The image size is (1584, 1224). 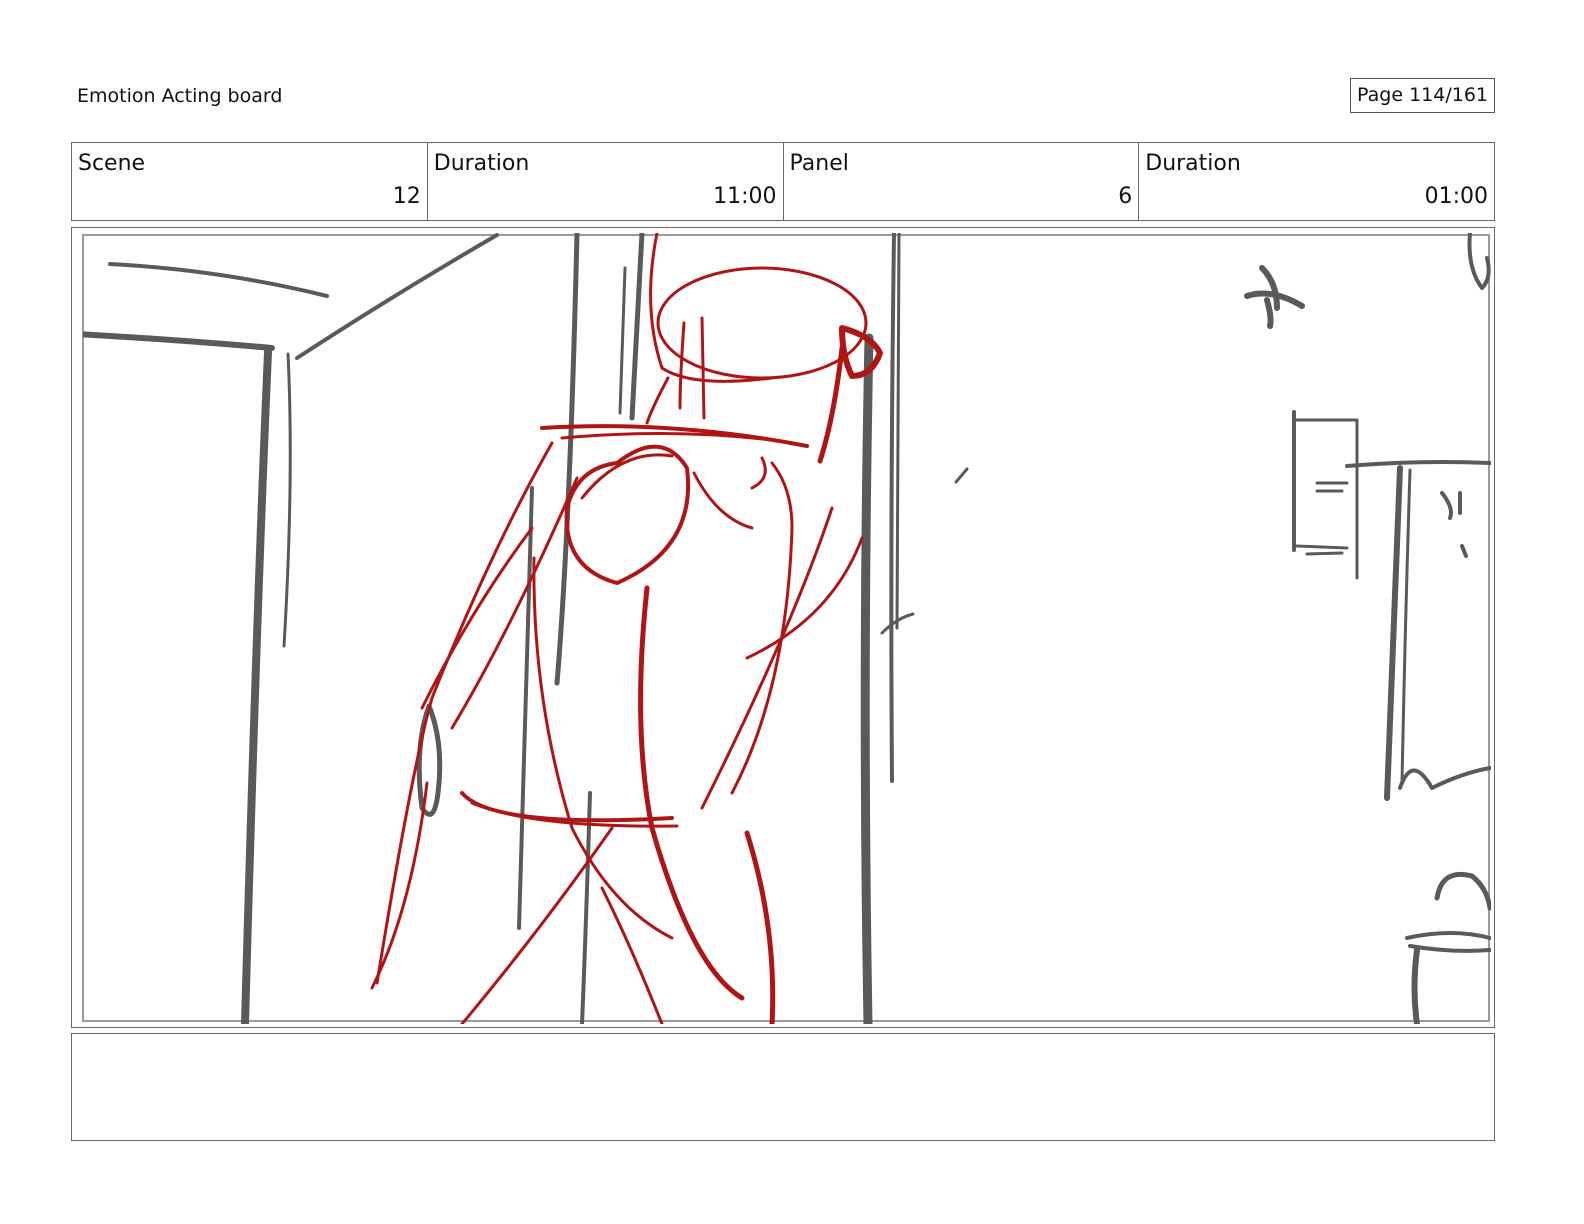 What do you see at coordinates (1456, 196) in the screenshot?
I see `panel-duration-value: 01:00` at bounding box center [1456, 196].